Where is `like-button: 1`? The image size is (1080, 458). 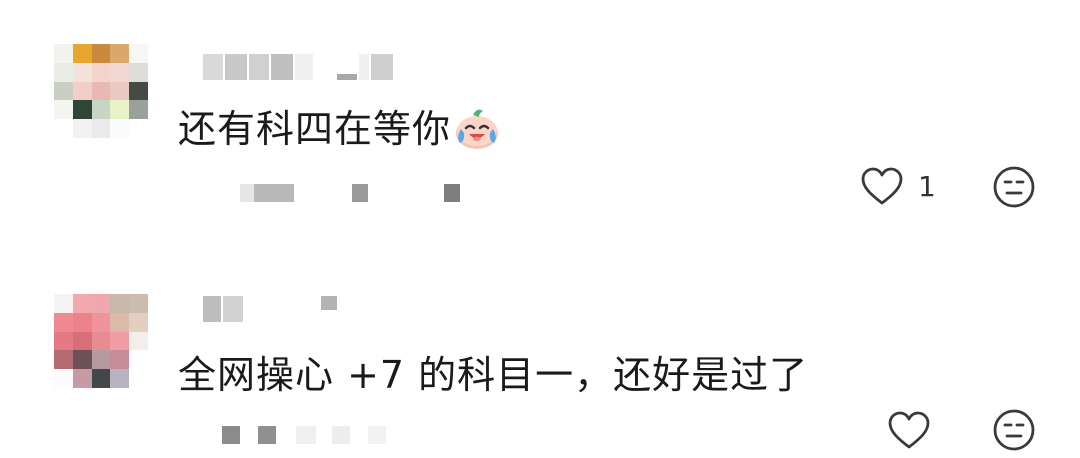 like-button: 1 is located at coordinates (898, 186).